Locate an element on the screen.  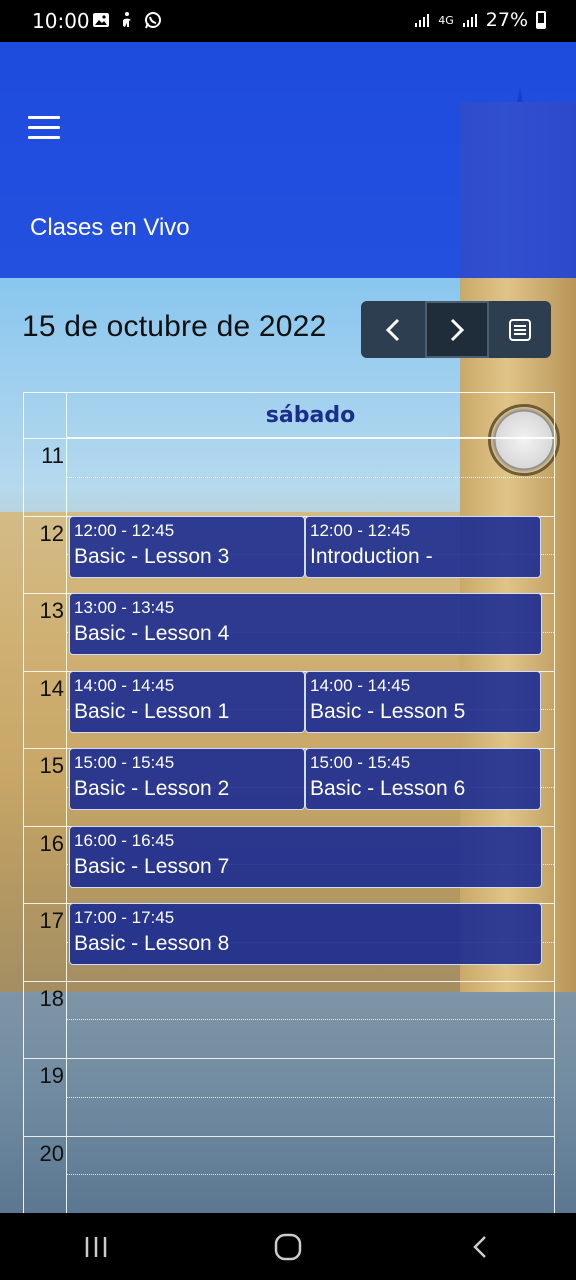
list-view-icon is located at coordinates (520, 329).